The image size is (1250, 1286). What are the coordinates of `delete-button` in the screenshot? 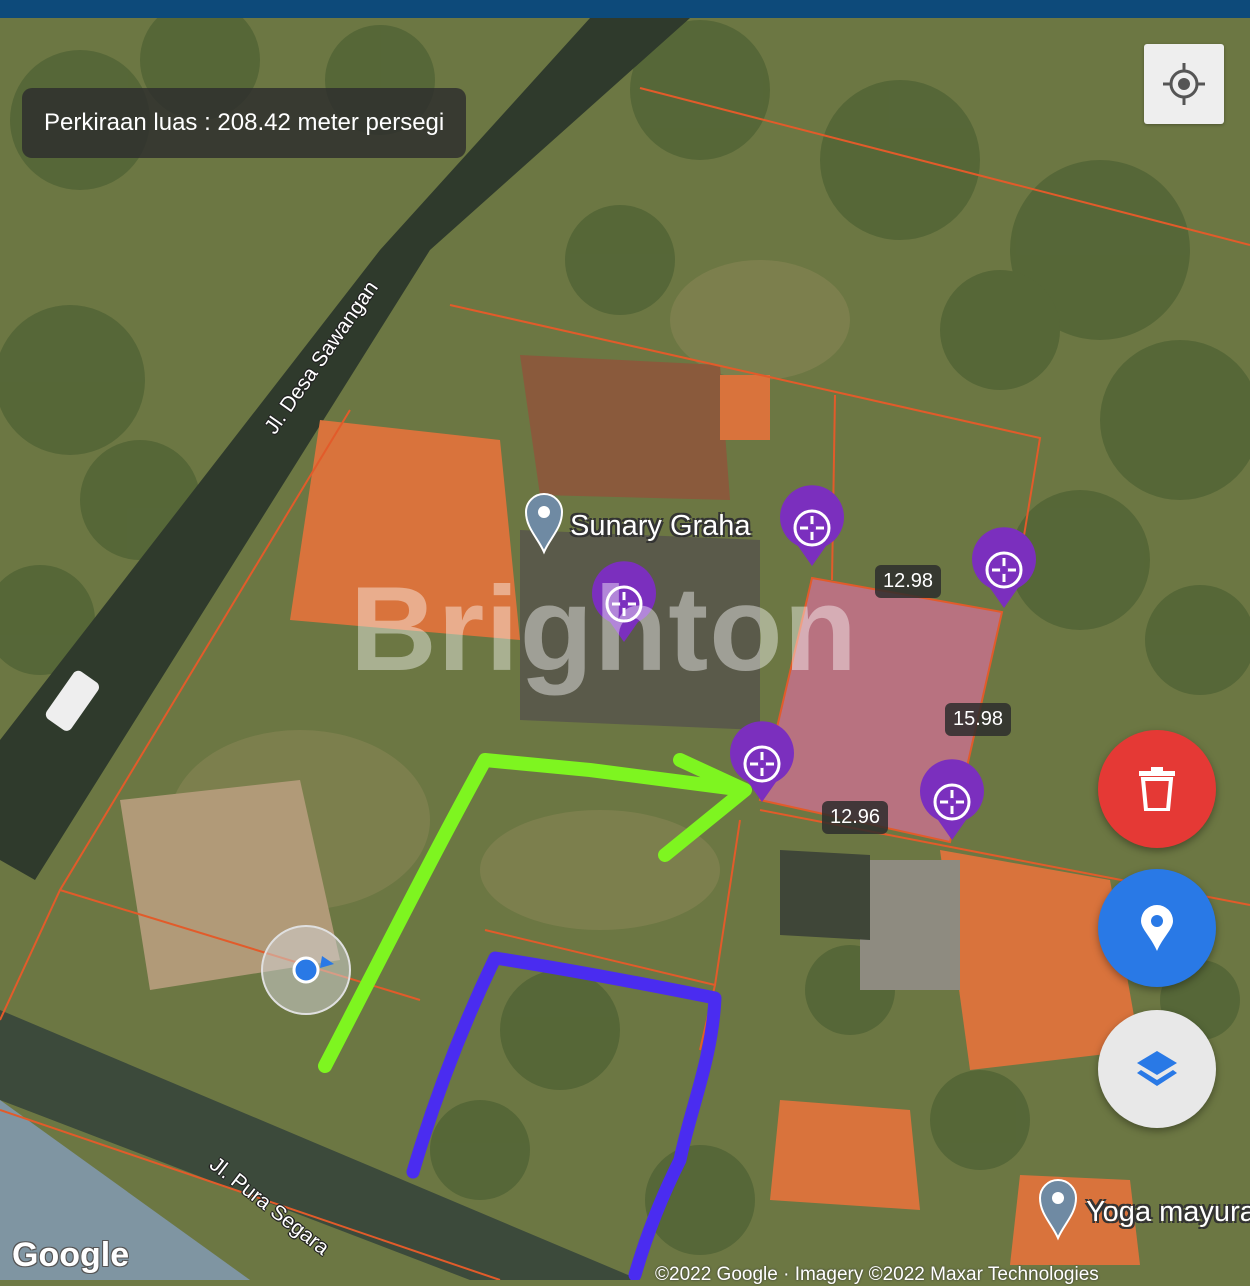 It's located at (1157, 789).